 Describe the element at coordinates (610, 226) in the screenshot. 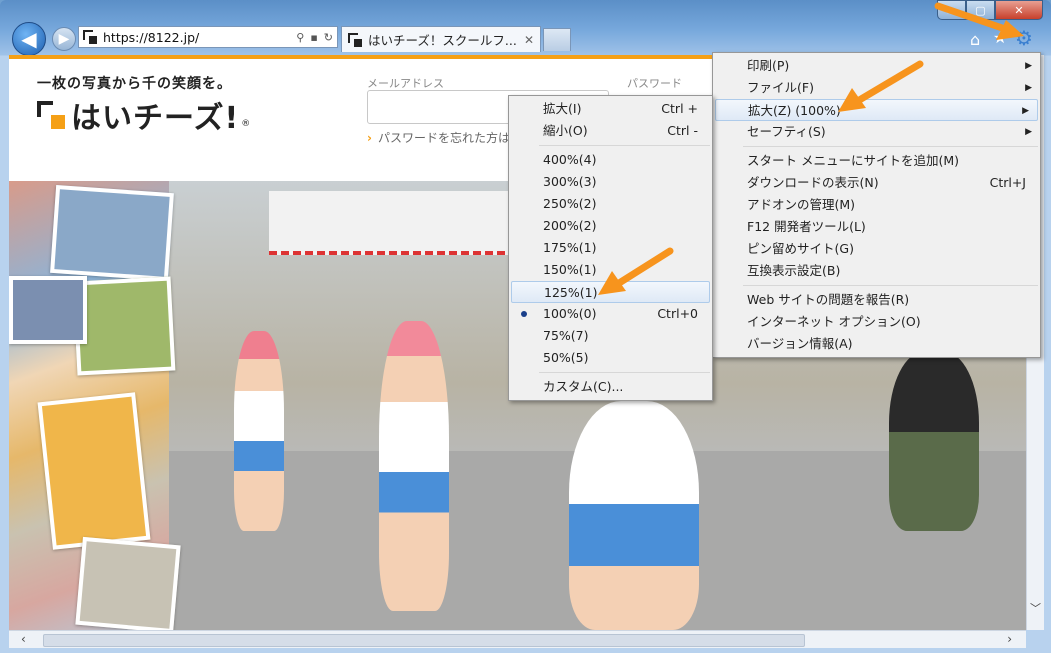

I see `zoom-200-item: 200%(2)` at that location.